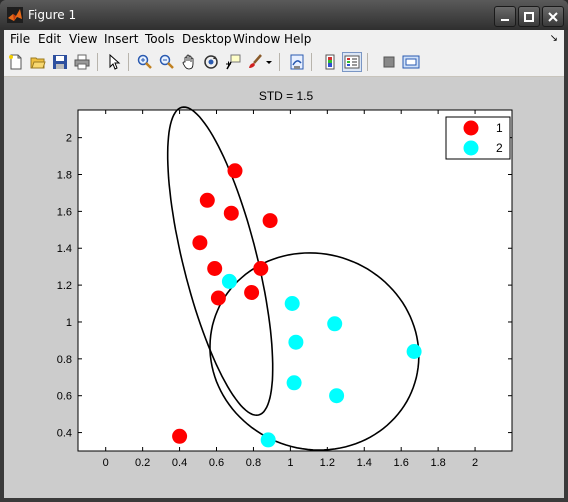  I want to click on hide-plot-tools-icon, so click(389, 62).